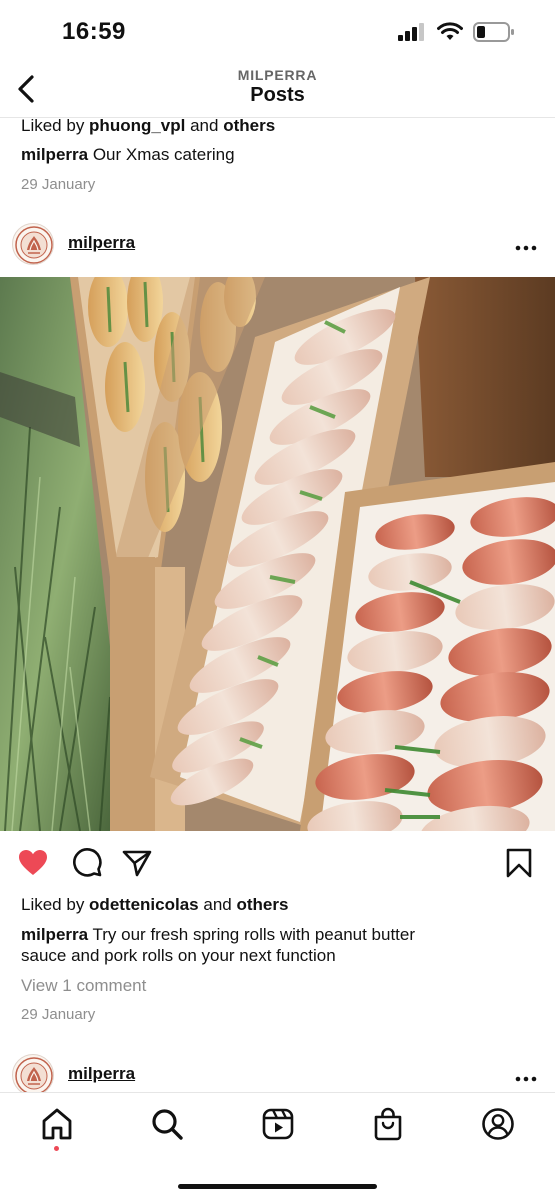  What do you see at coordinates (277, 863) in the screenshot?
I see `post-actions` at bounding box center [277, 863].